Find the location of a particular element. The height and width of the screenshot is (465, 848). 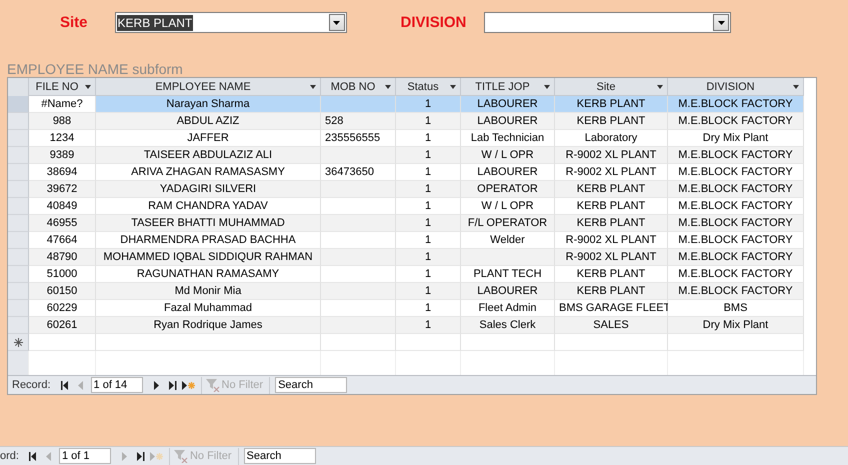

table-cell: F/L OPERATOR is located at coordinates (508, 223).